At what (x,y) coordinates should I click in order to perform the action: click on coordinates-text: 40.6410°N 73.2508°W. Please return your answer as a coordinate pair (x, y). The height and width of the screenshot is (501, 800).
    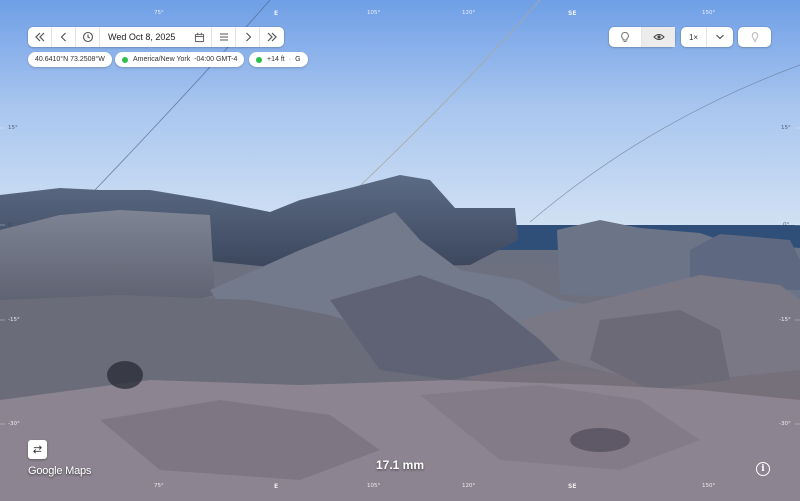
    Looking at the image, I should click on (70, 59).